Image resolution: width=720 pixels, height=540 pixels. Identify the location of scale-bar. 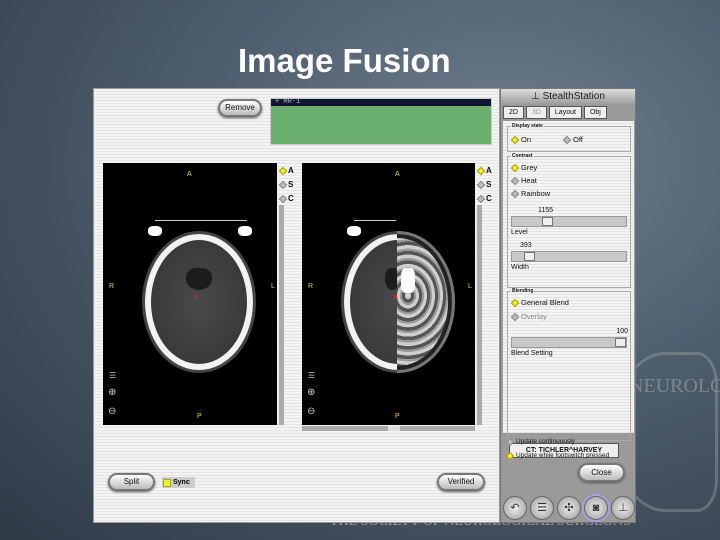
(375, 220).